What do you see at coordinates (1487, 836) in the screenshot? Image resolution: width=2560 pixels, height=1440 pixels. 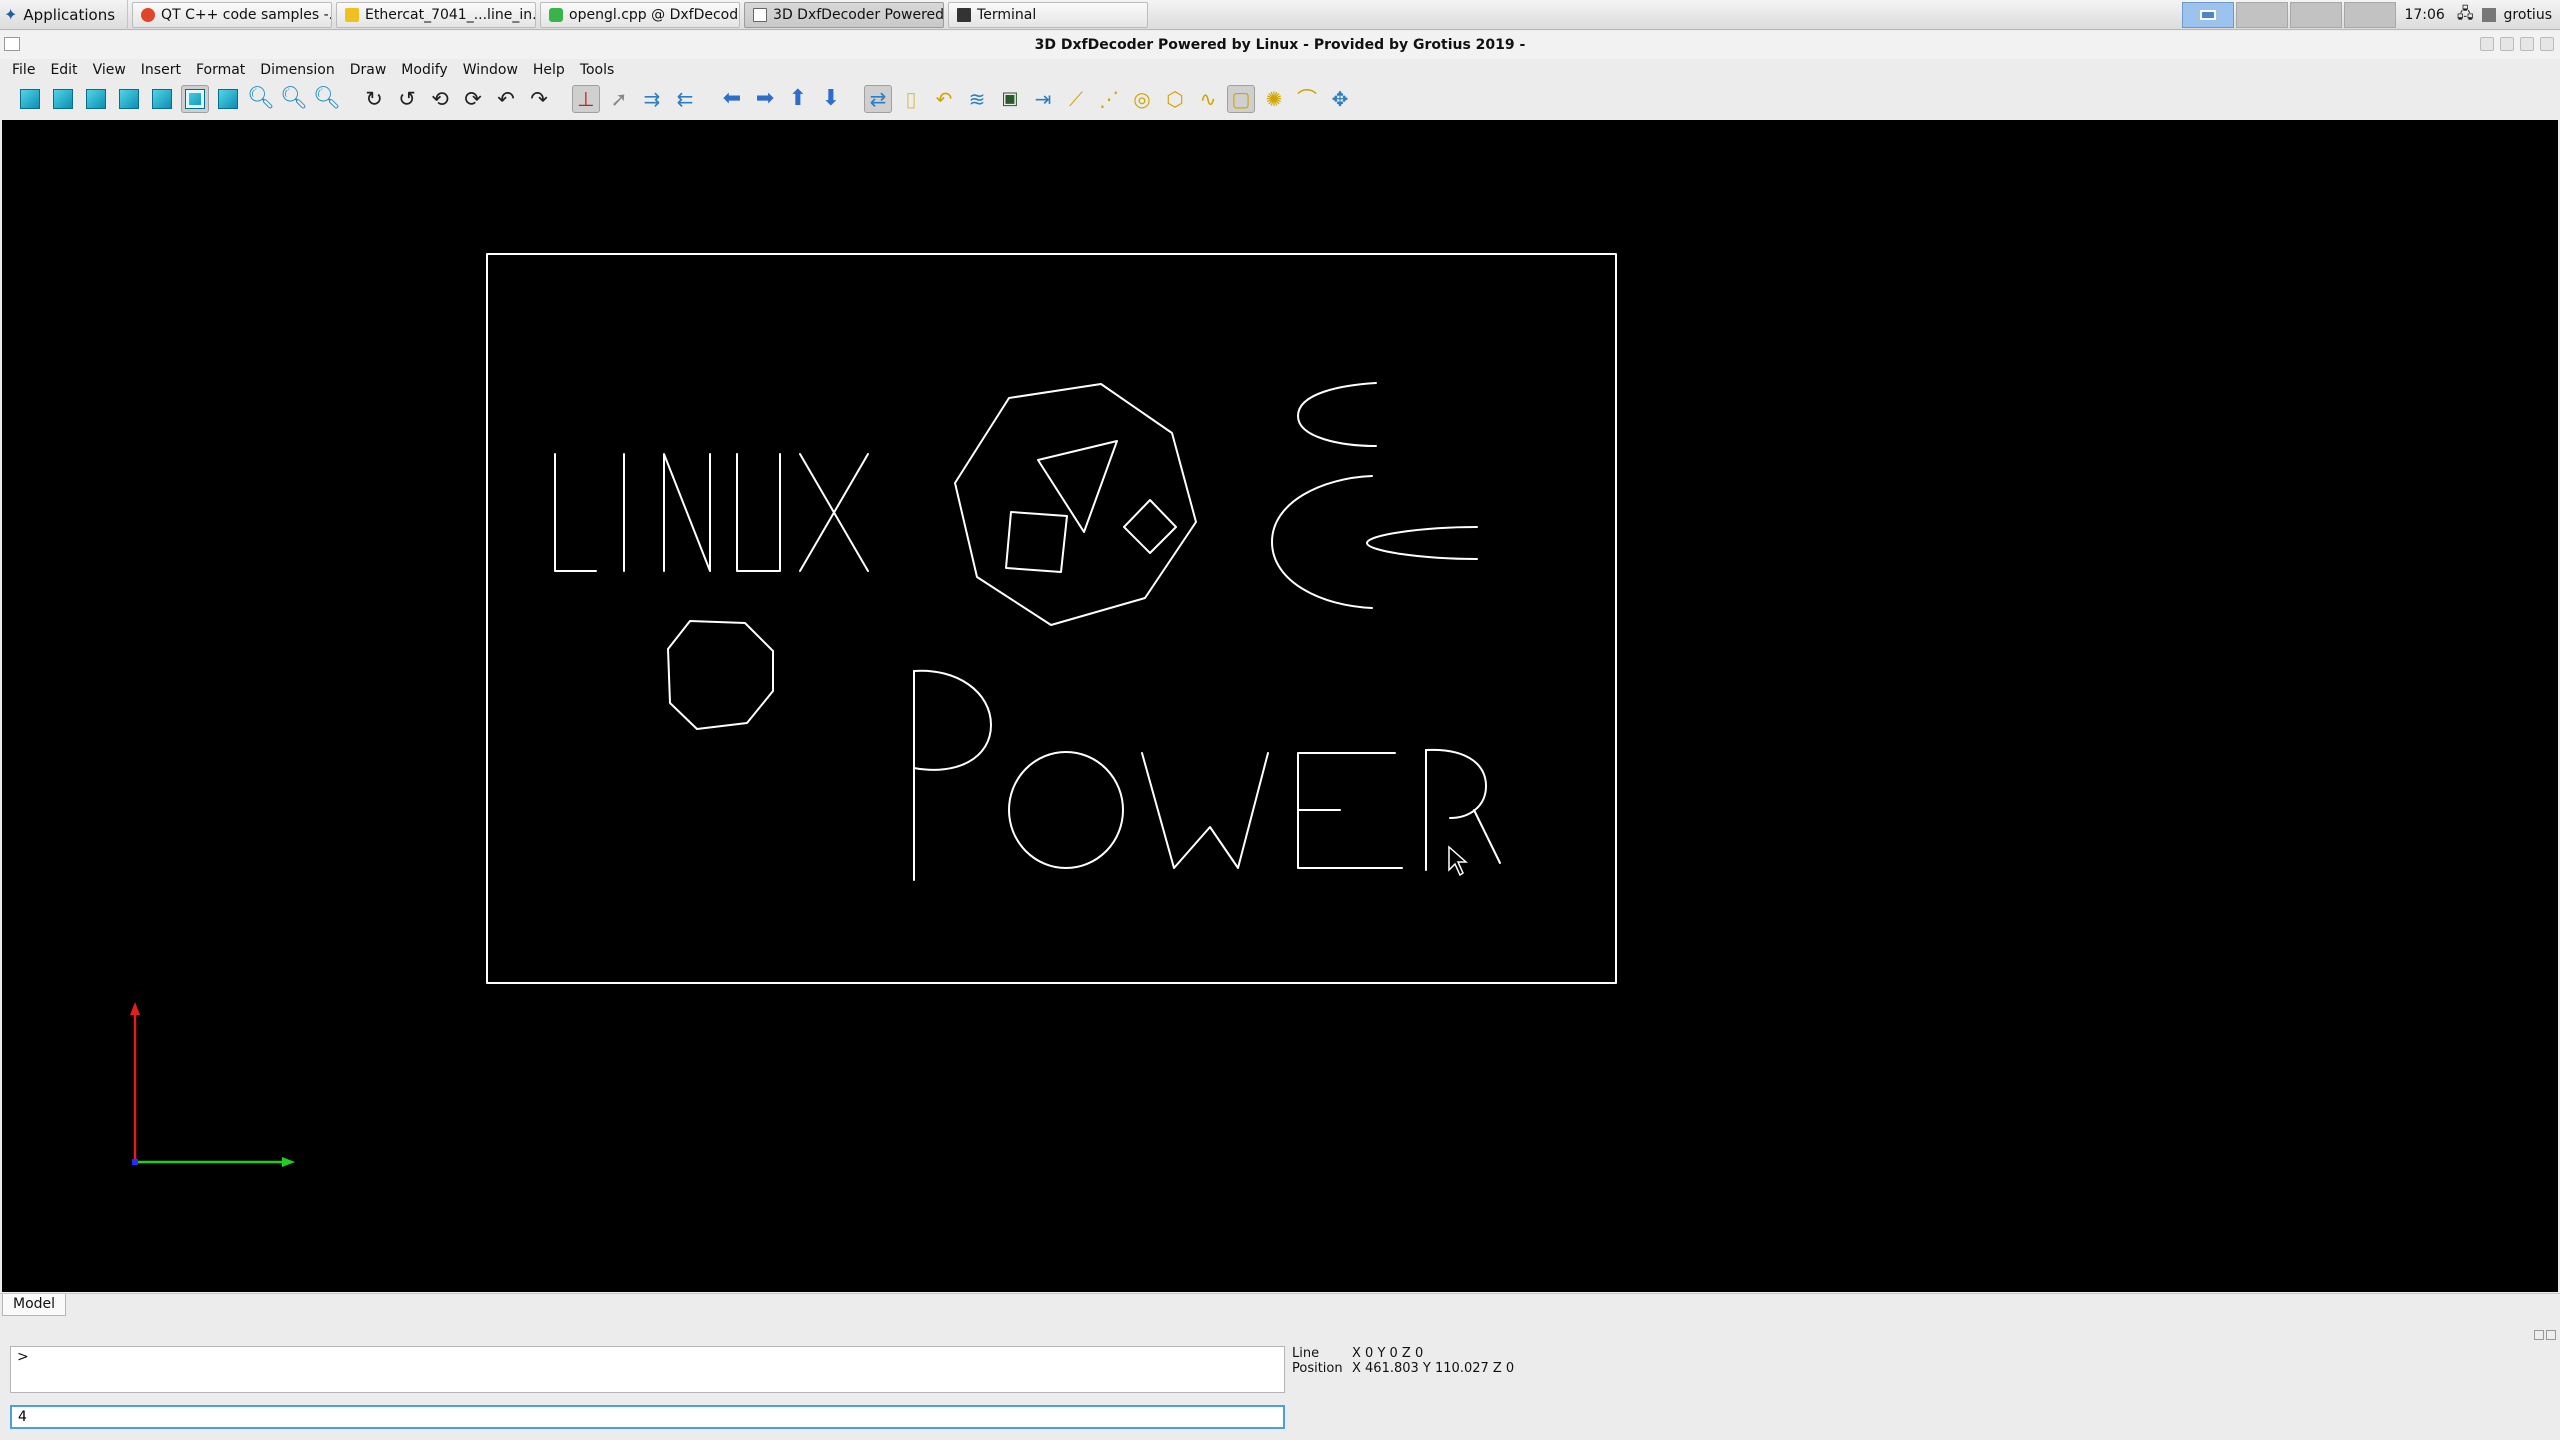 I see `letter-r-leg` at bounding box center [1487, 836].